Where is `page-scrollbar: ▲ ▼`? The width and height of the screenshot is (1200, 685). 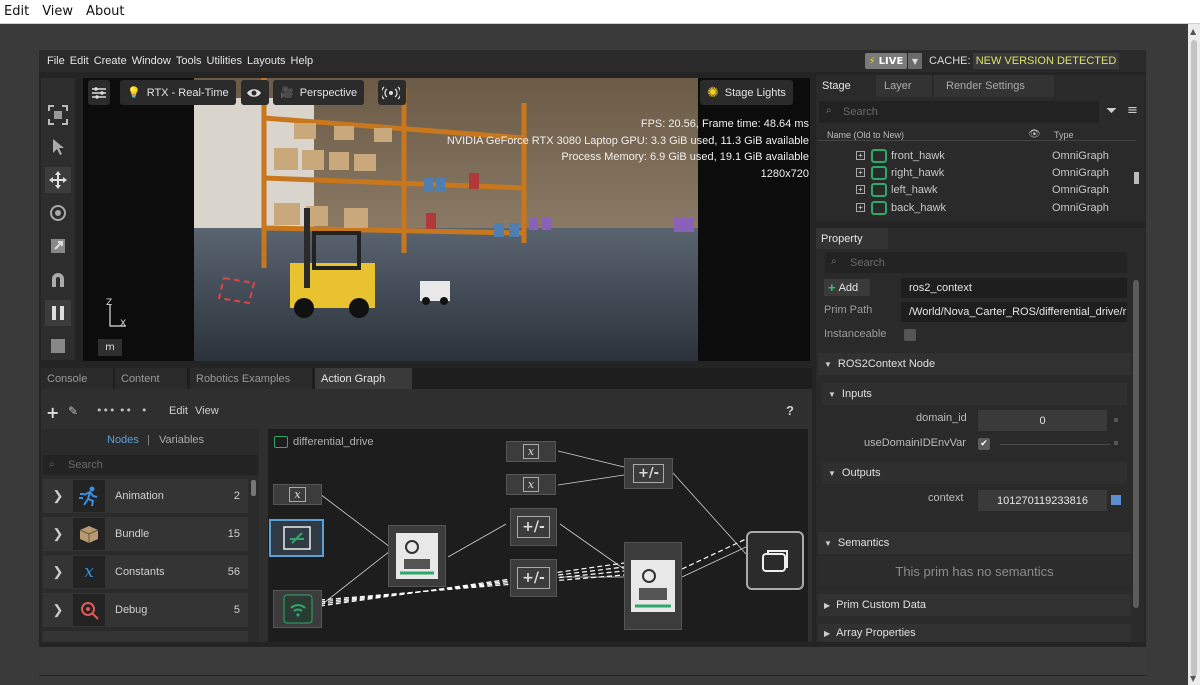 page-scrollbar: ▲ ▼ is located at coordinates (1194, 354).